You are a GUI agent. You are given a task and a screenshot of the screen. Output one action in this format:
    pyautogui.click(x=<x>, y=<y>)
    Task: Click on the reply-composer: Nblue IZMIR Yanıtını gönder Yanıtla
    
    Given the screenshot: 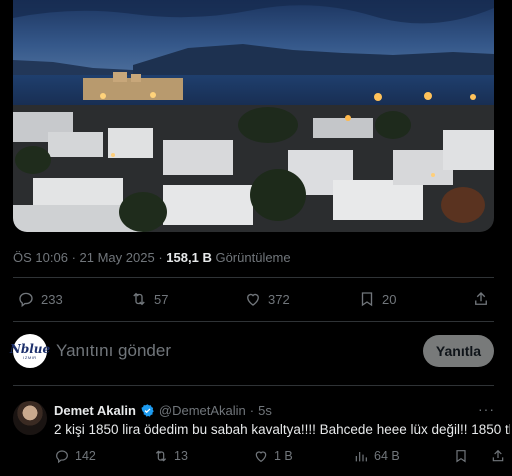 What is the action you would take?
    pyautogui.click(x=251, y=352)
    